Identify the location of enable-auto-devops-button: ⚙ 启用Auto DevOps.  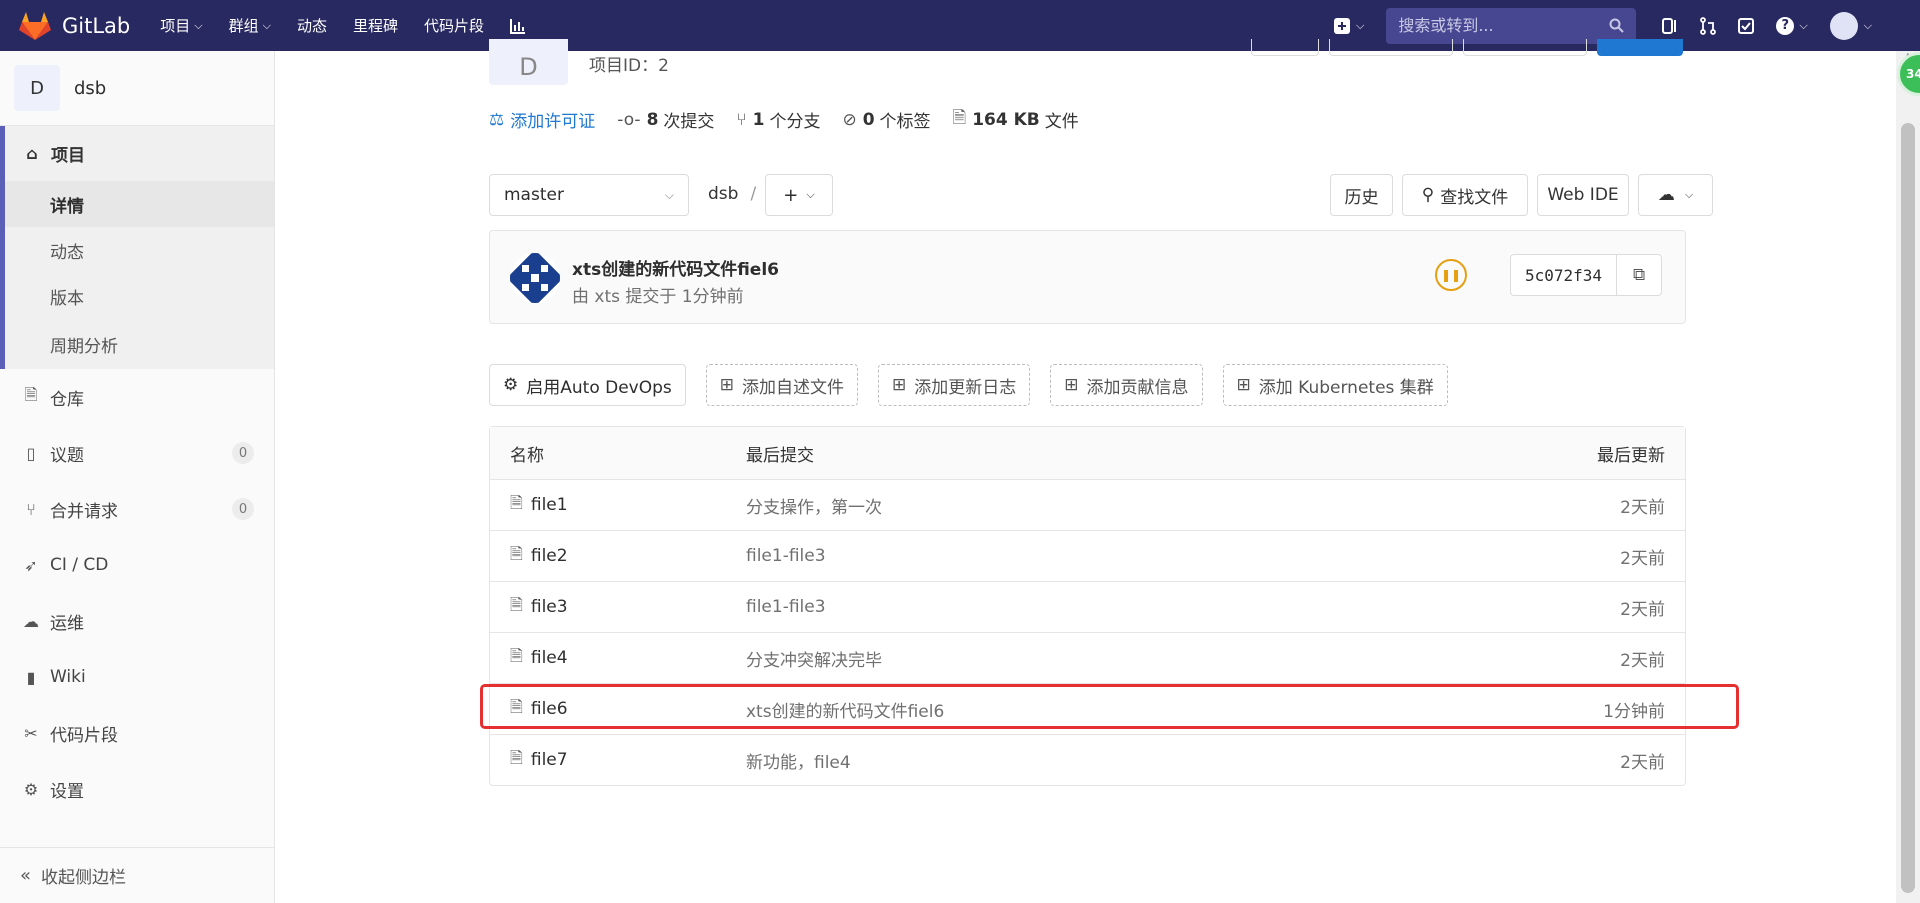
(587, 385).